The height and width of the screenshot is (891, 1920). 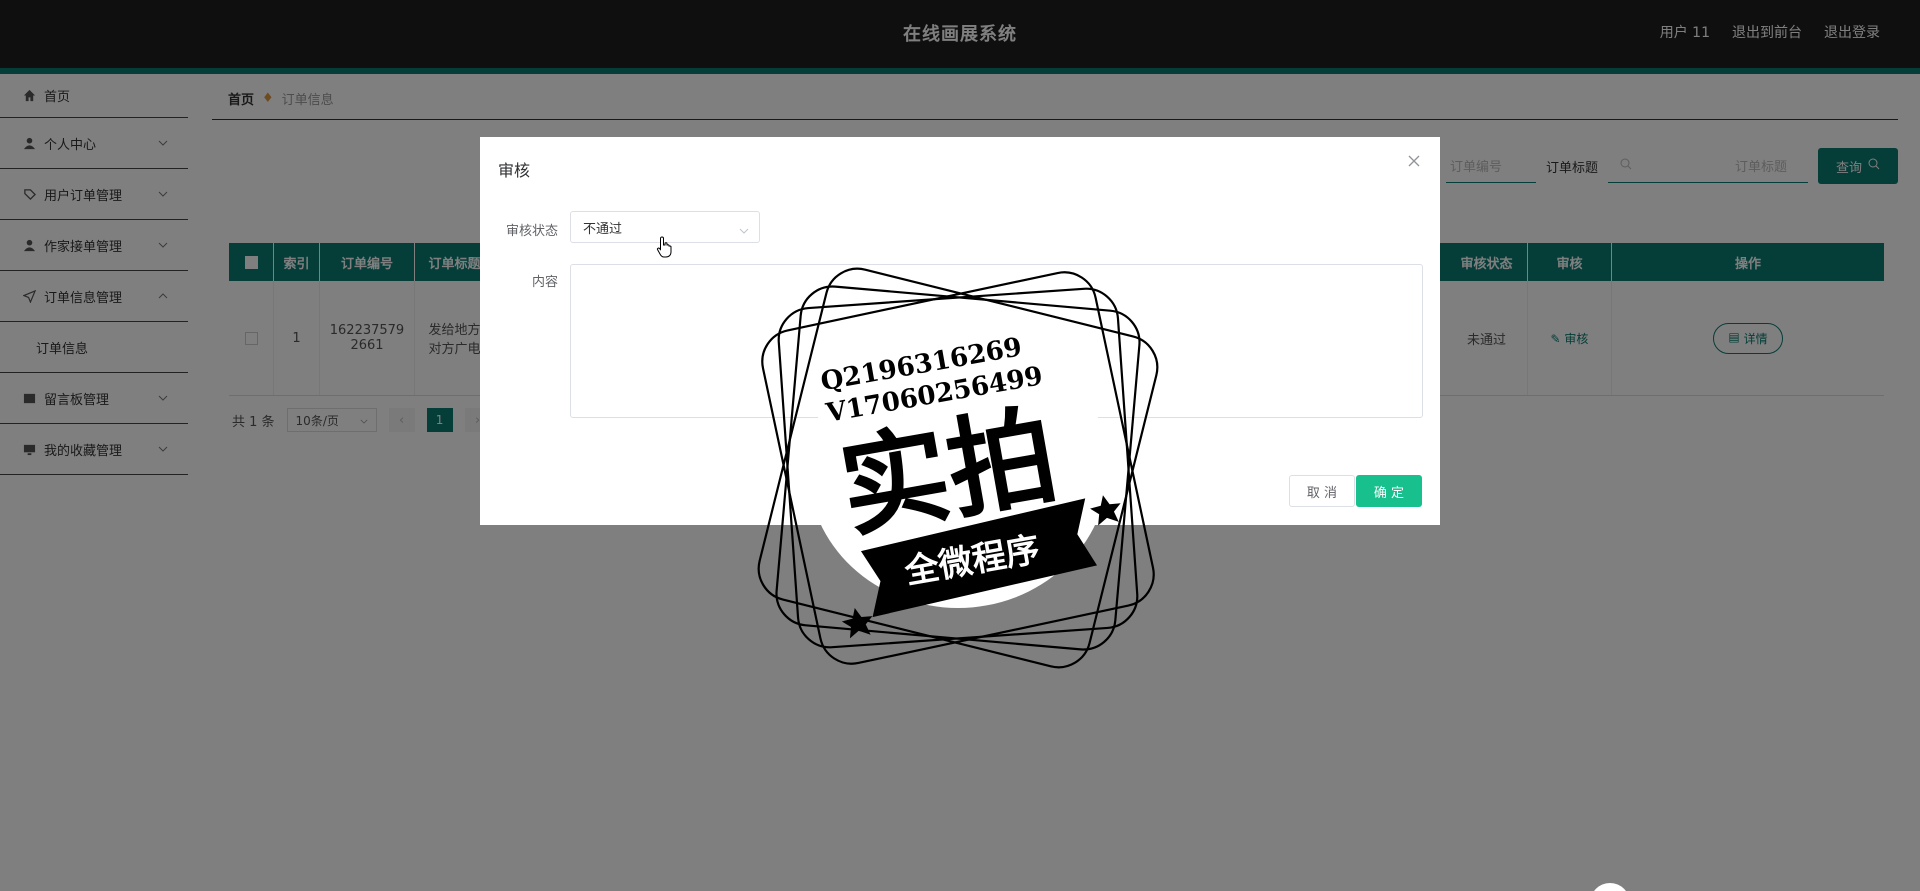 I want to click on content-label: 内容, so click(x=544, y=282).